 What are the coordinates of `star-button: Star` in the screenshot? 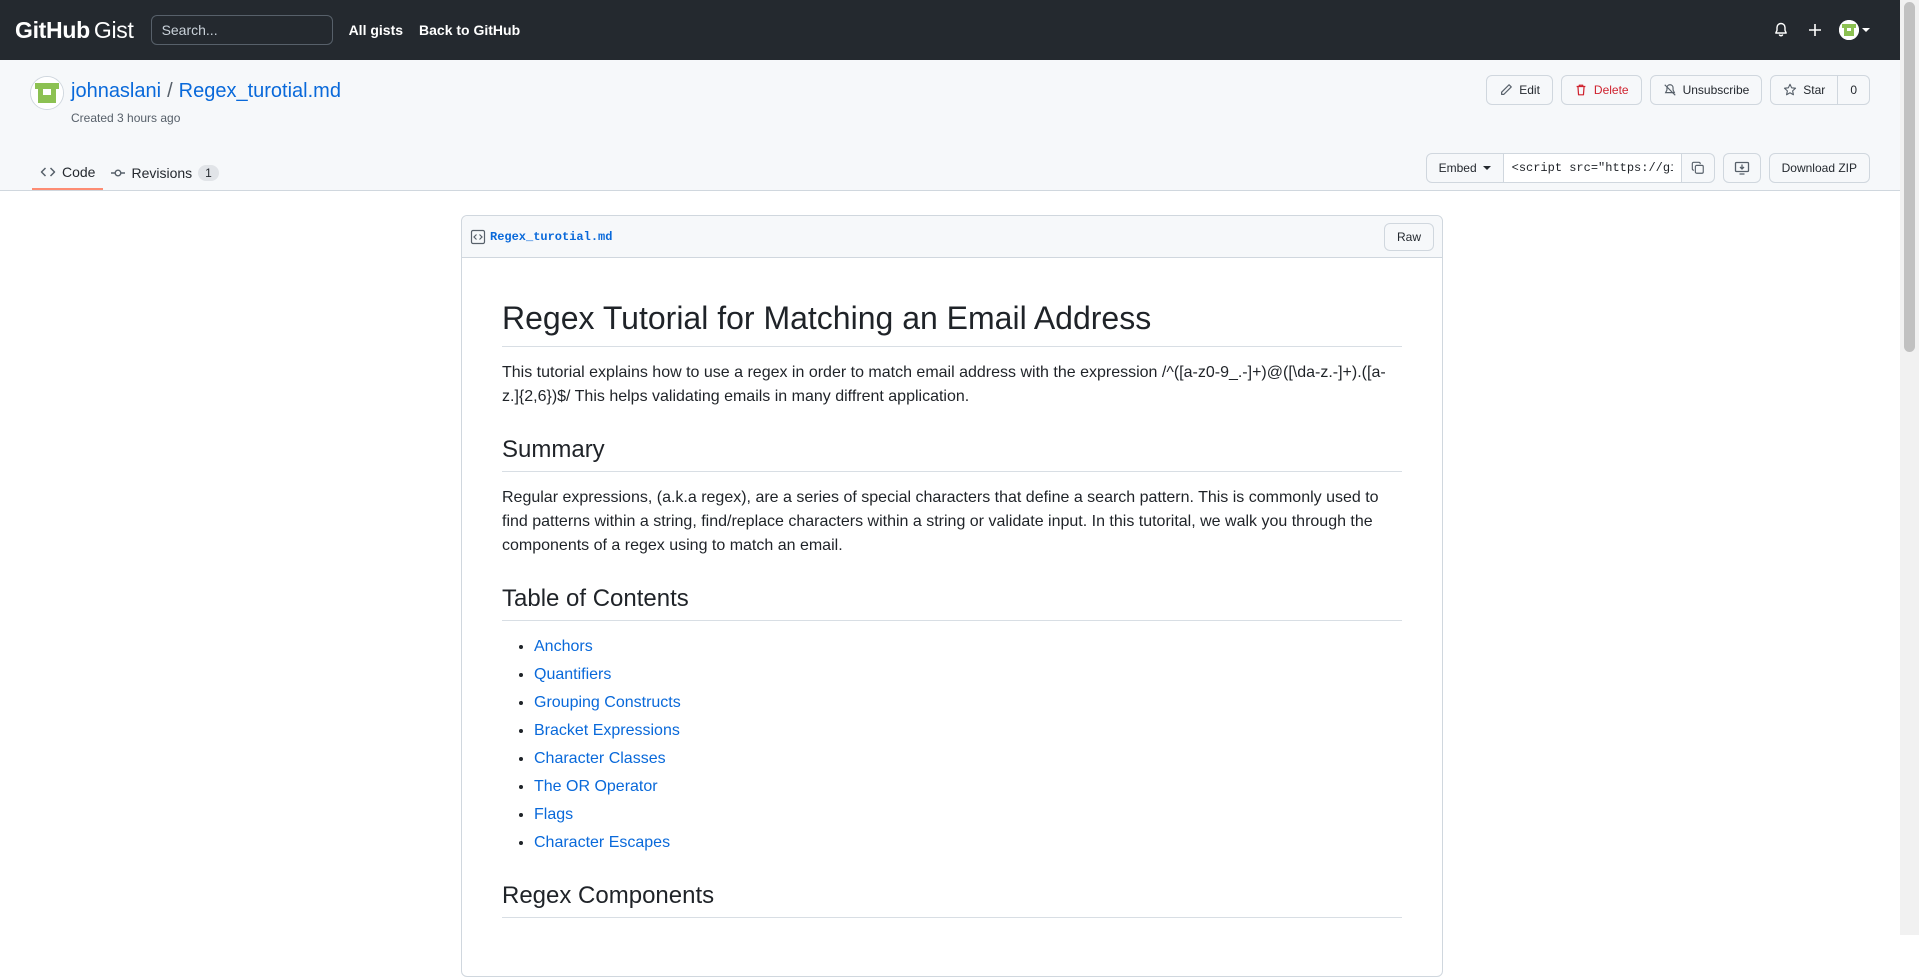 It's located at (1804, 90).